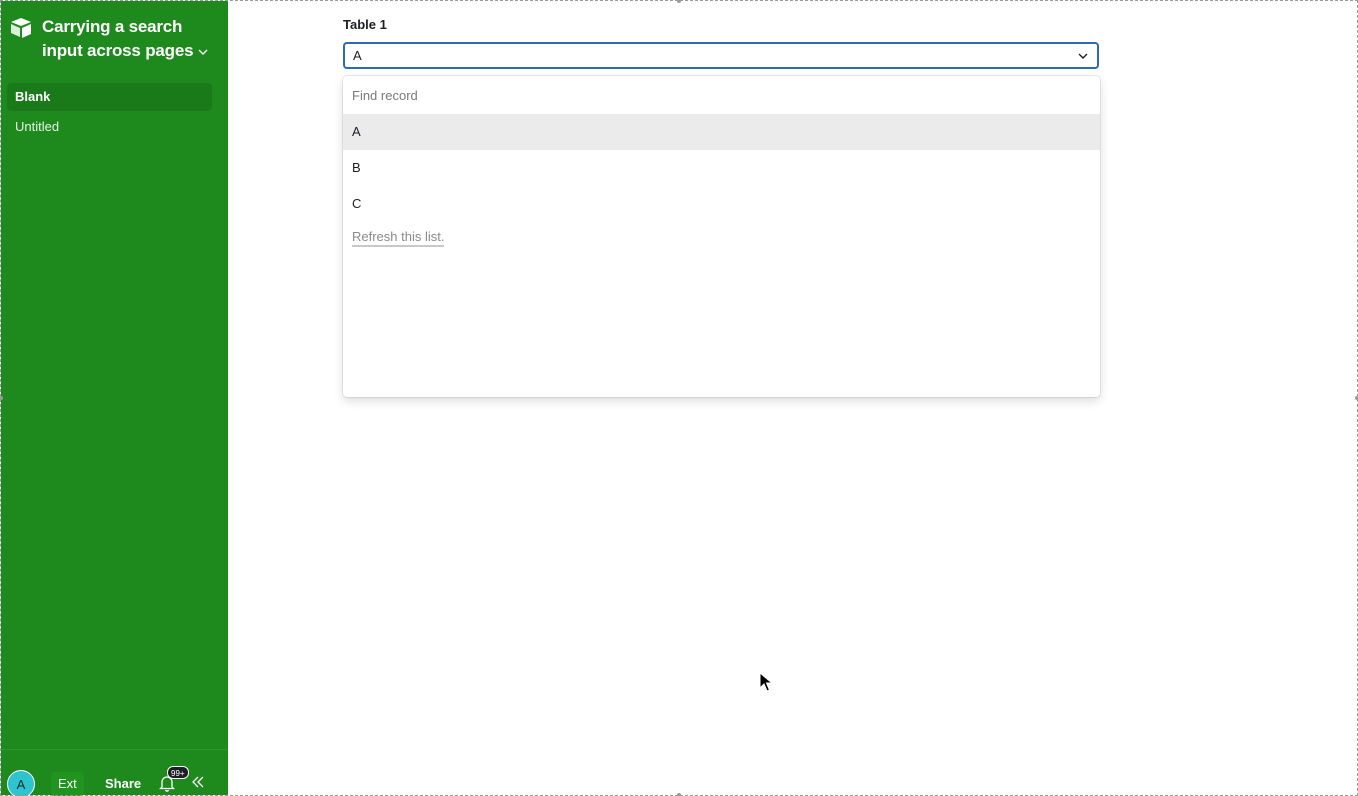  I want to click on app-title: Carrying a search input across pages, so click(132, 39).